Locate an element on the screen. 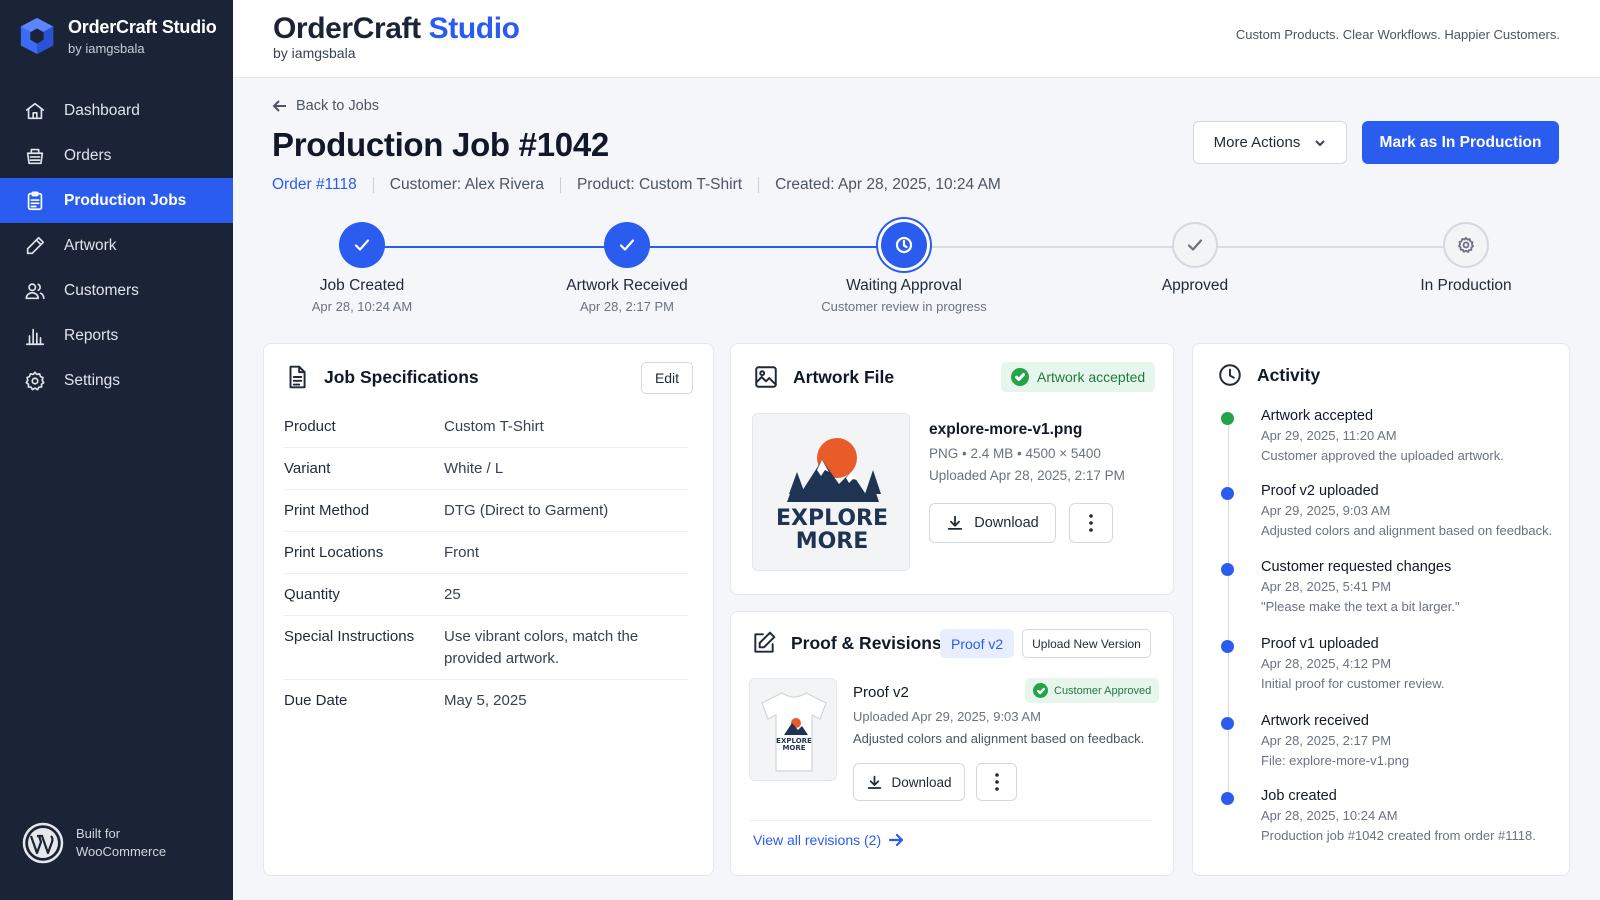 This screenshot has height=900, width=1600. step-date: Apr 28, 2:17 PM is located at coordinates (627, 306).